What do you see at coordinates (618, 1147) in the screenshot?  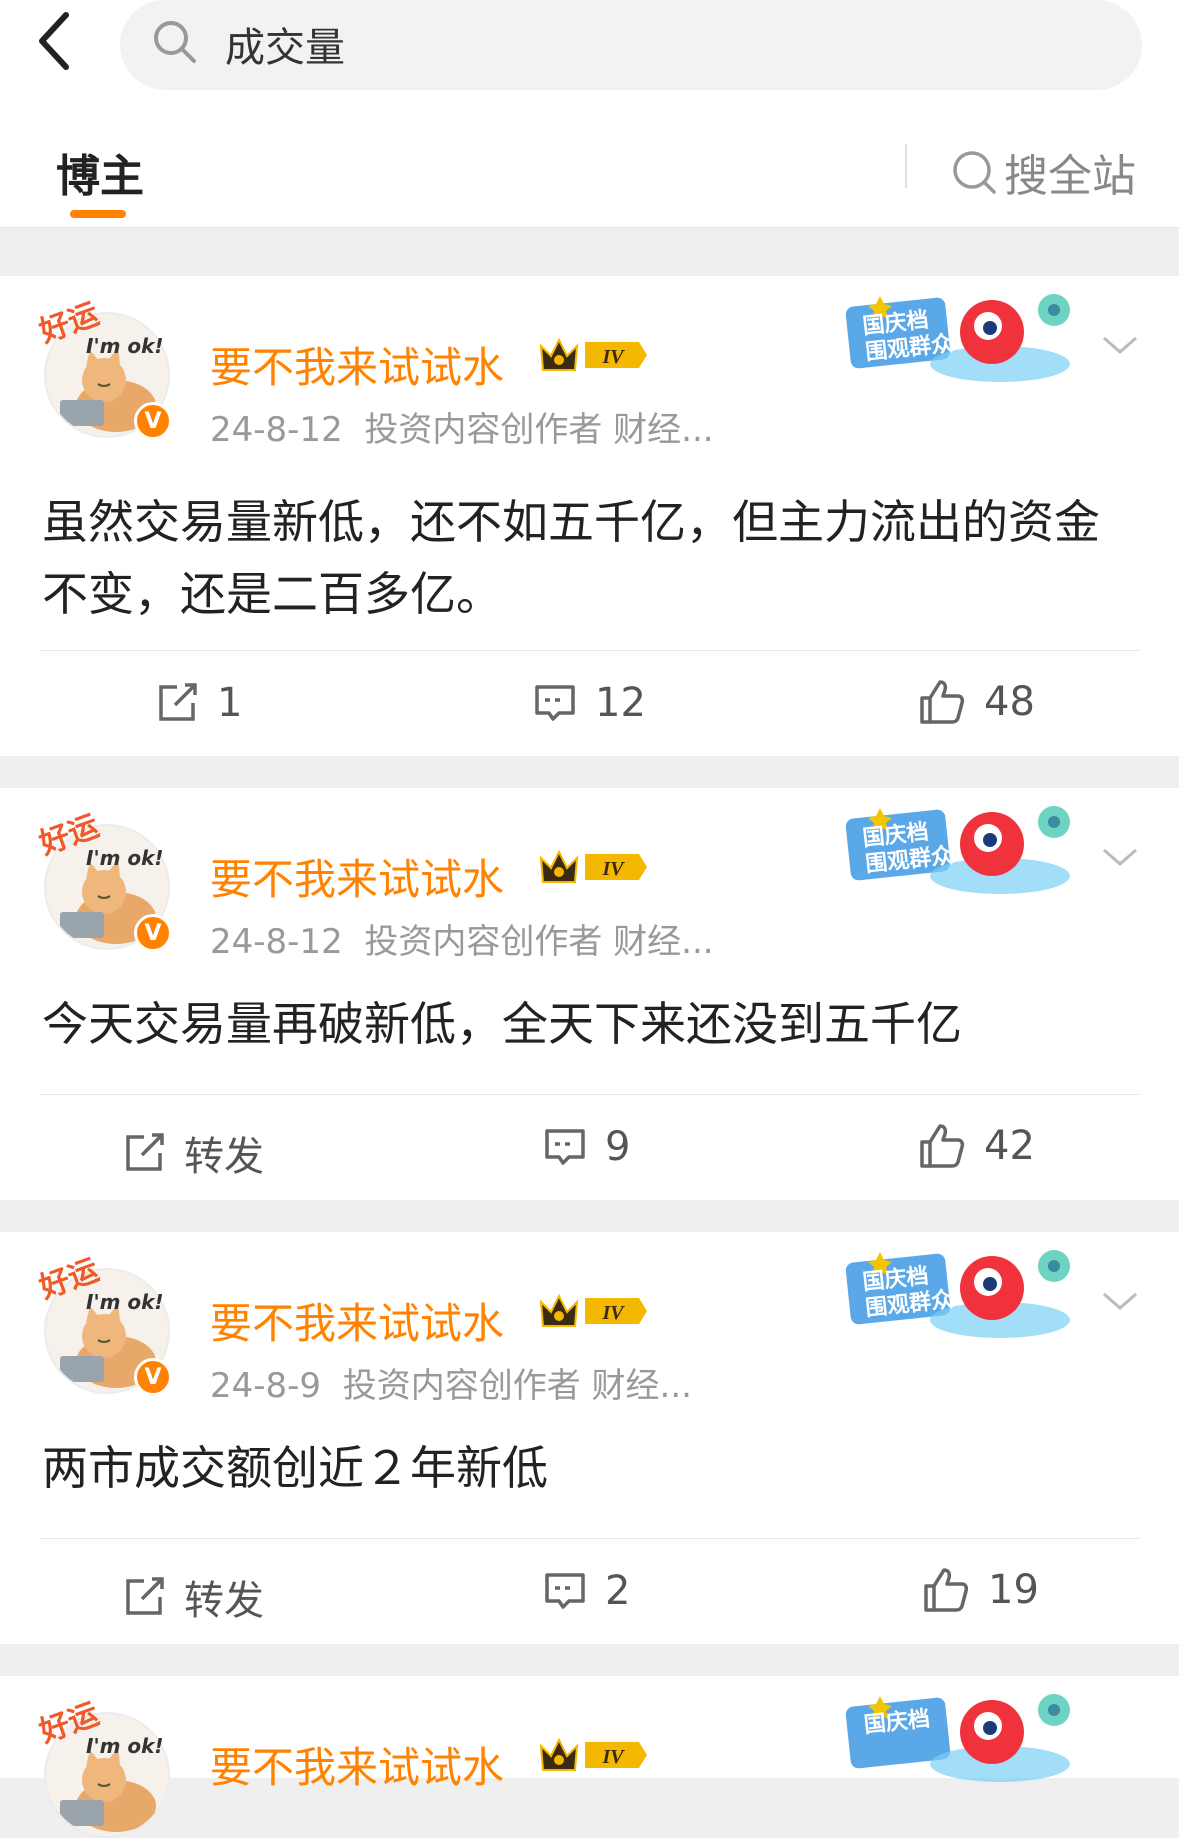 I see `comment-count: 9` at bounding box center [618, 1147].